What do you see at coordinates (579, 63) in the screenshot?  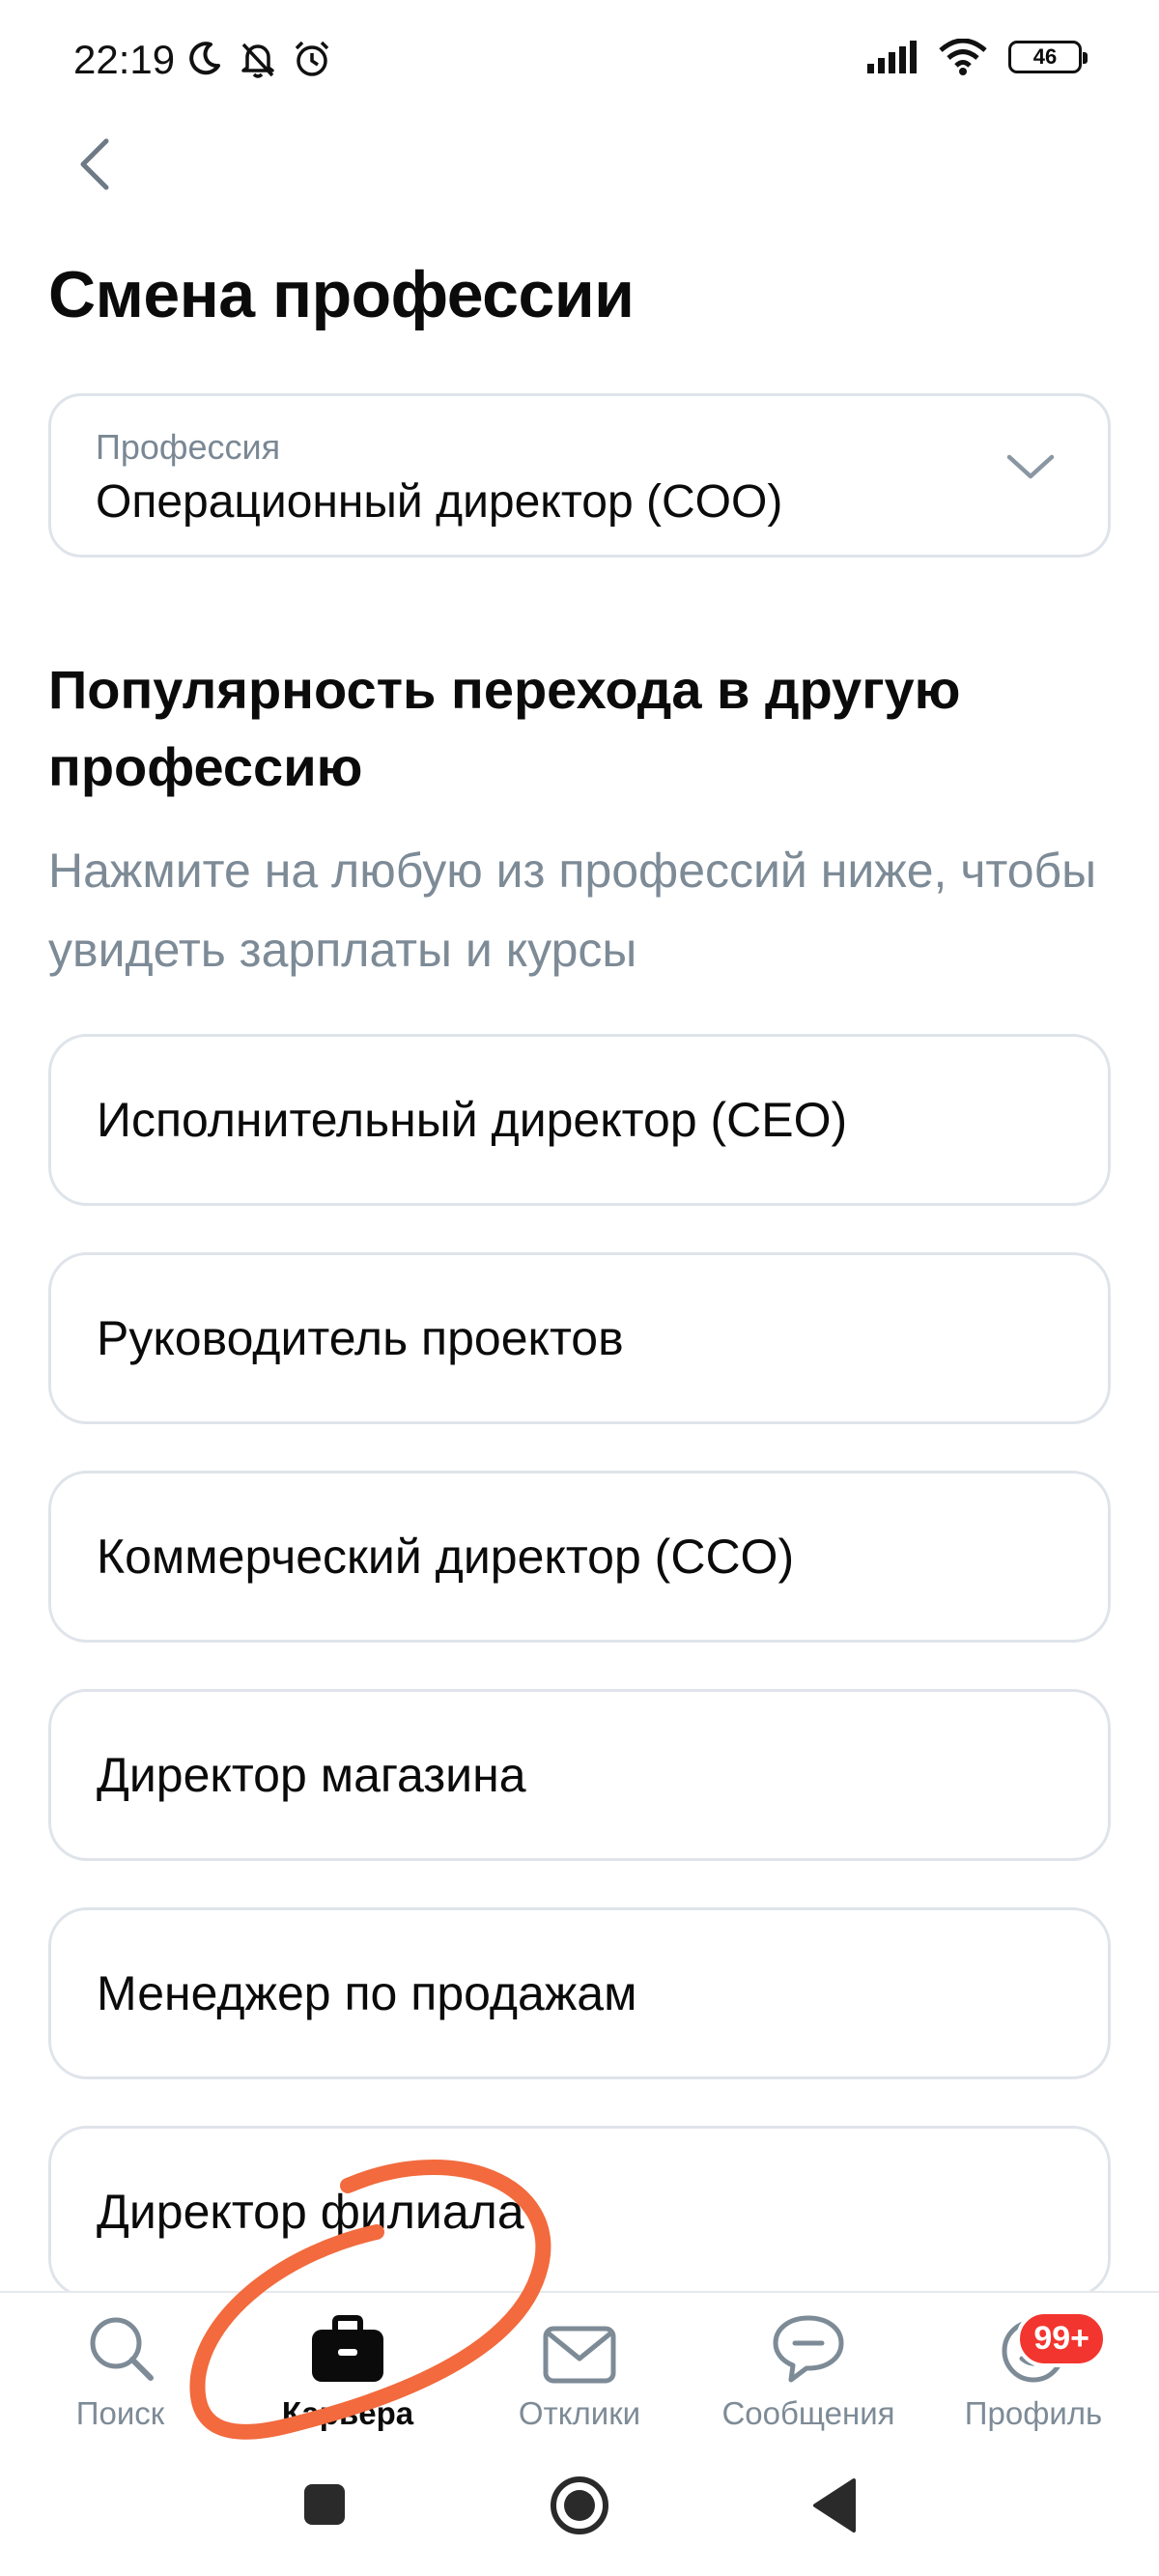 I see `status-bar: 22:19 46` at bounding box center [579, 63].